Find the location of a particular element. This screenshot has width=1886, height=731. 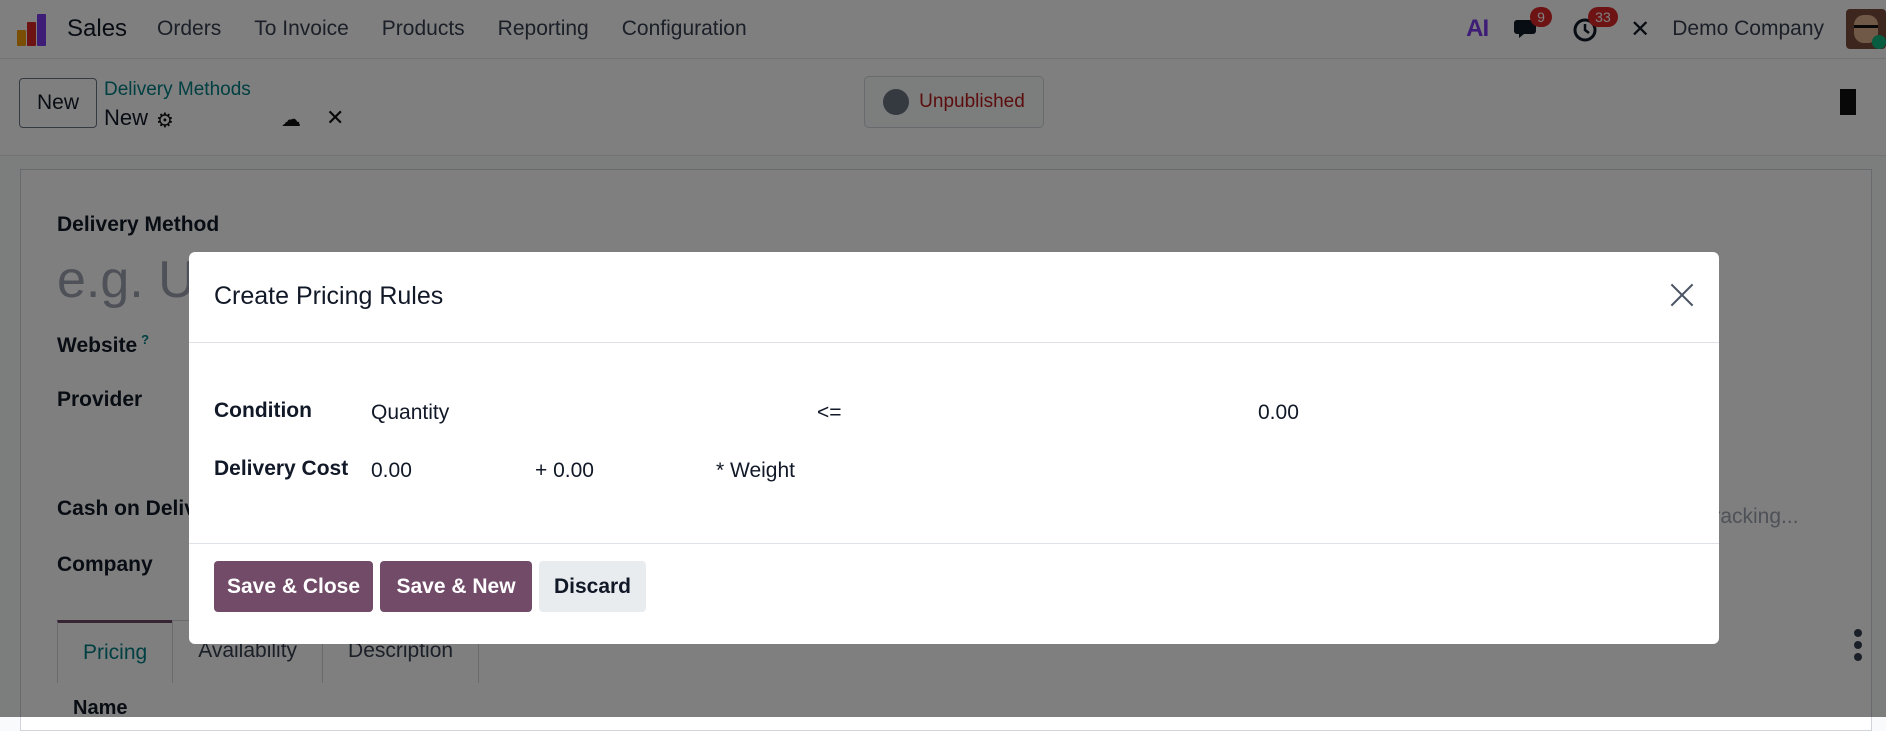

modal-footer: Save & Close Save & New Discard is located at coordinates (954, 594).